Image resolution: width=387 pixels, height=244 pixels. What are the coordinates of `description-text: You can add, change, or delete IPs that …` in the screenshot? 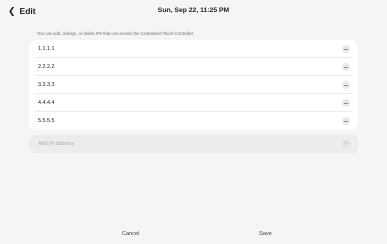 It's located at (116, 33).